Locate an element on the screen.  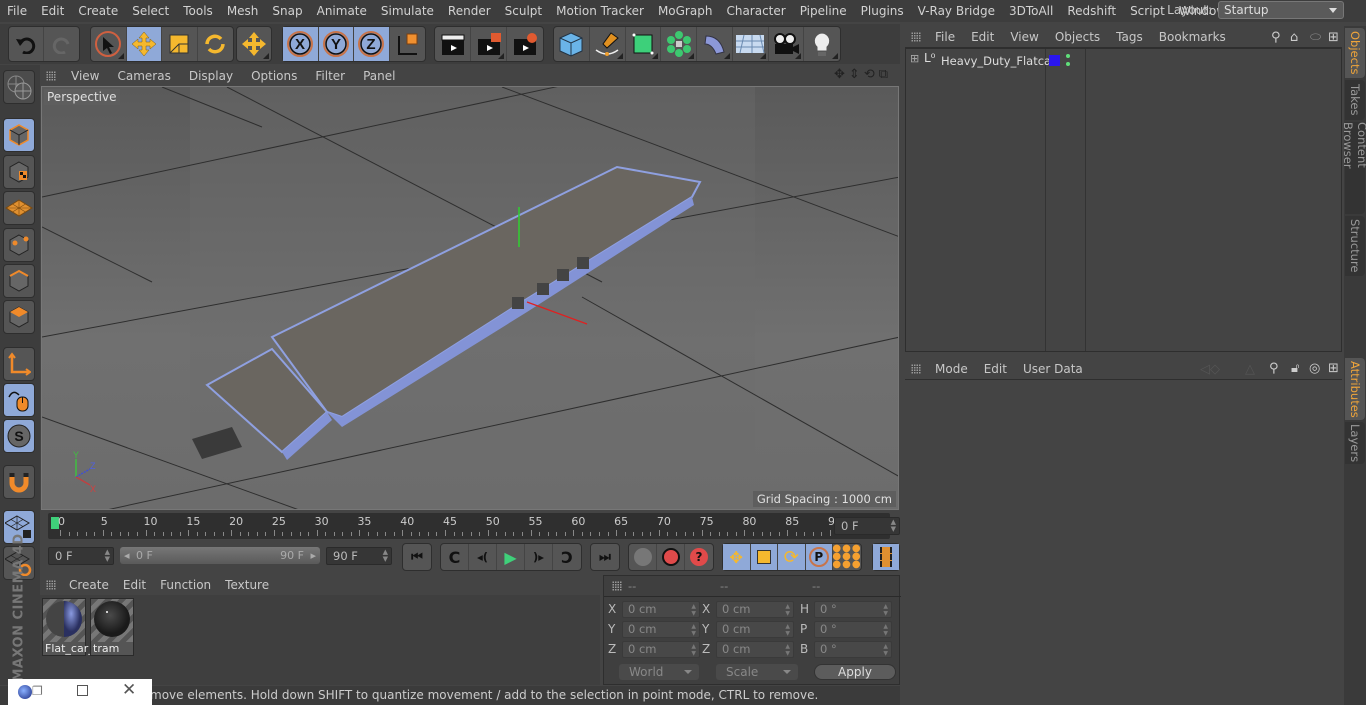
solo-mode-button: S is located at coordinates (19, 436).